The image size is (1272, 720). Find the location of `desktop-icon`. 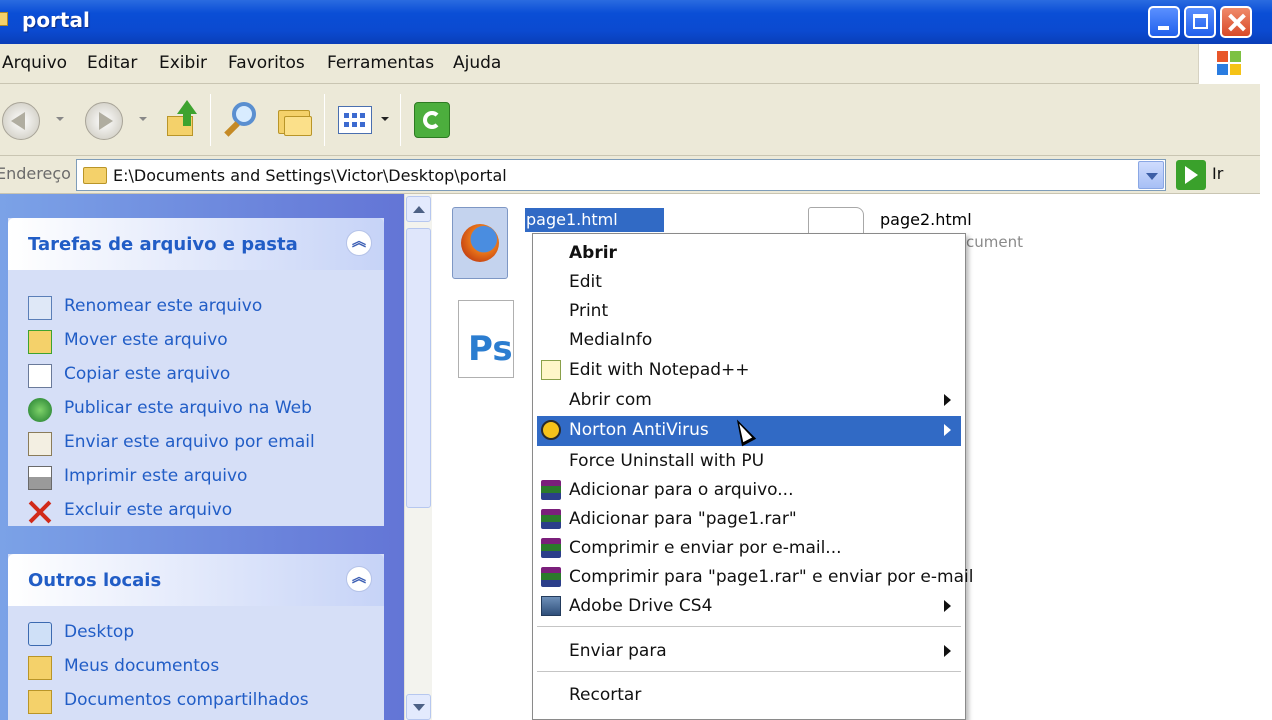

desktop-icon is located at coordinates (40, 634).